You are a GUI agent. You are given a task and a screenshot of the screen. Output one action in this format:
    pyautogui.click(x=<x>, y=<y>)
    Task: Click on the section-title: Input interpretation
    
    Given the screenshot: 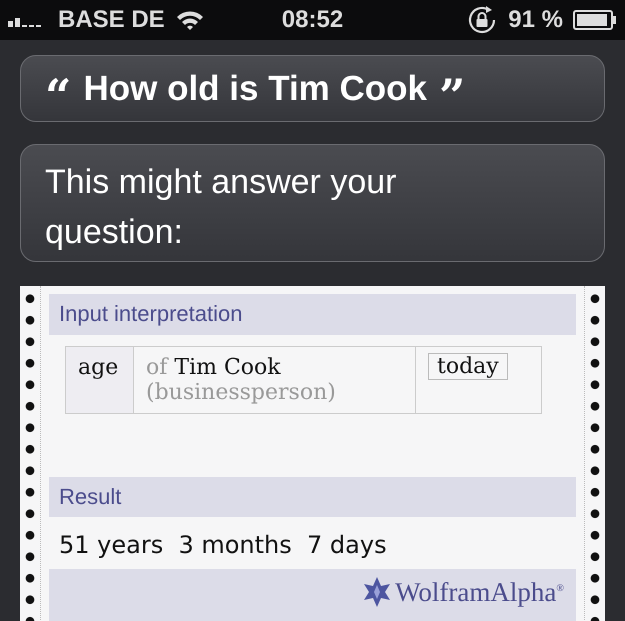 What is the action you would take?
    pyautogui.click(x=150, y=314)
    